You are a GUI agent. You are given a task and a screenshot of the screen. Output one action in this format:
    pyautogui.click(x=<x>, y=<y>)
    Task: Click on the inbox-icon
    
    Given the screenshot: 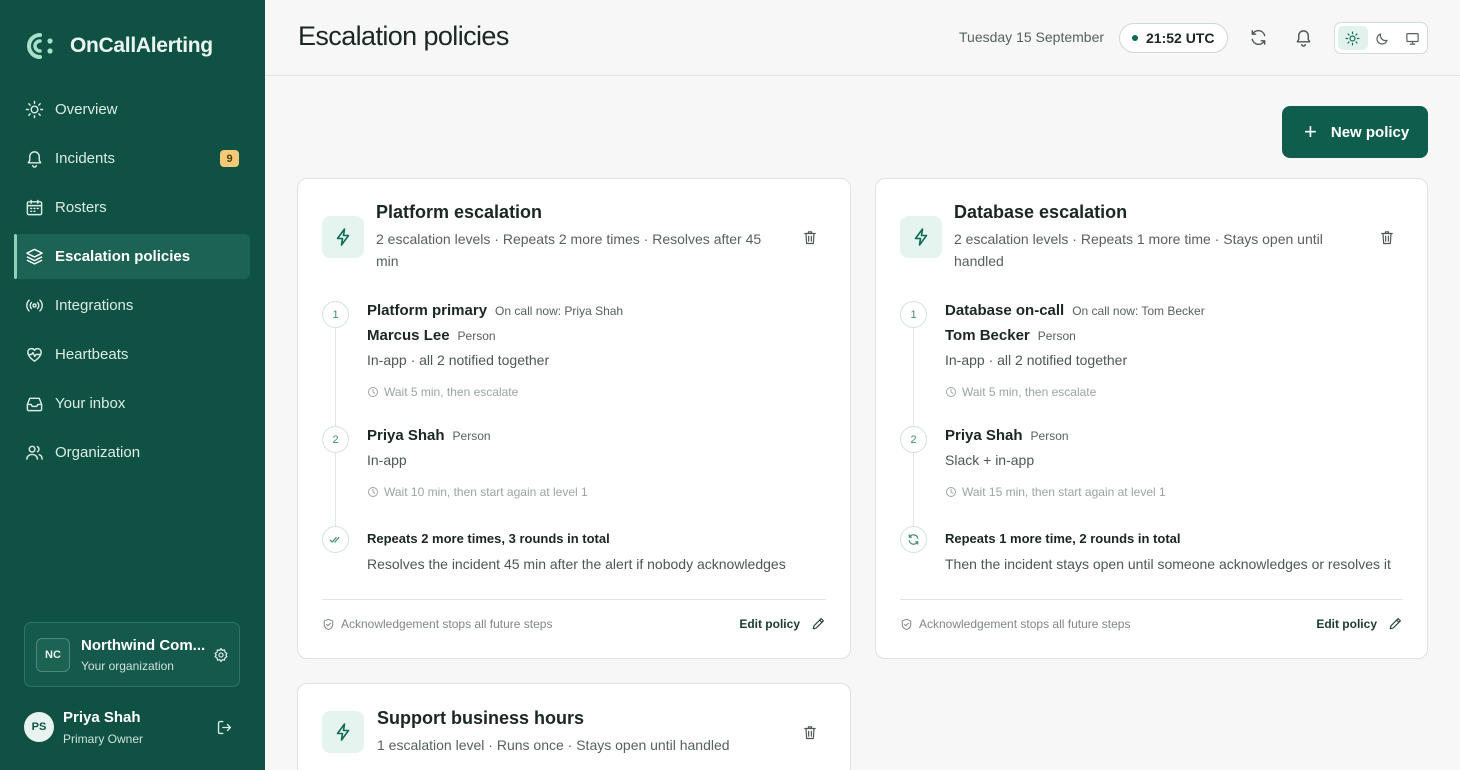 What is the action you would take?
    pyautogui.click(x=34, y=404)
    